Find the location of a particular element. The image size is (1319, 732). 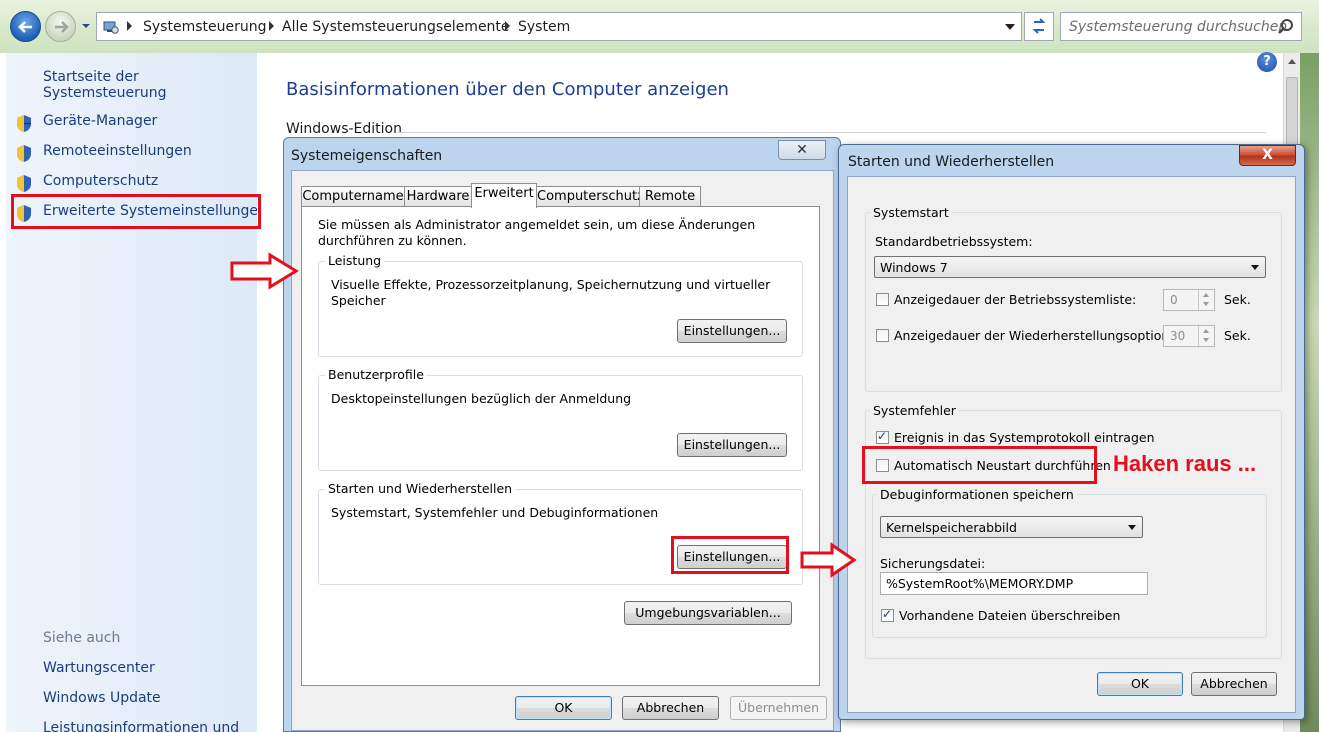

group-label: Systemfehler is located at coordinates (914, 410).